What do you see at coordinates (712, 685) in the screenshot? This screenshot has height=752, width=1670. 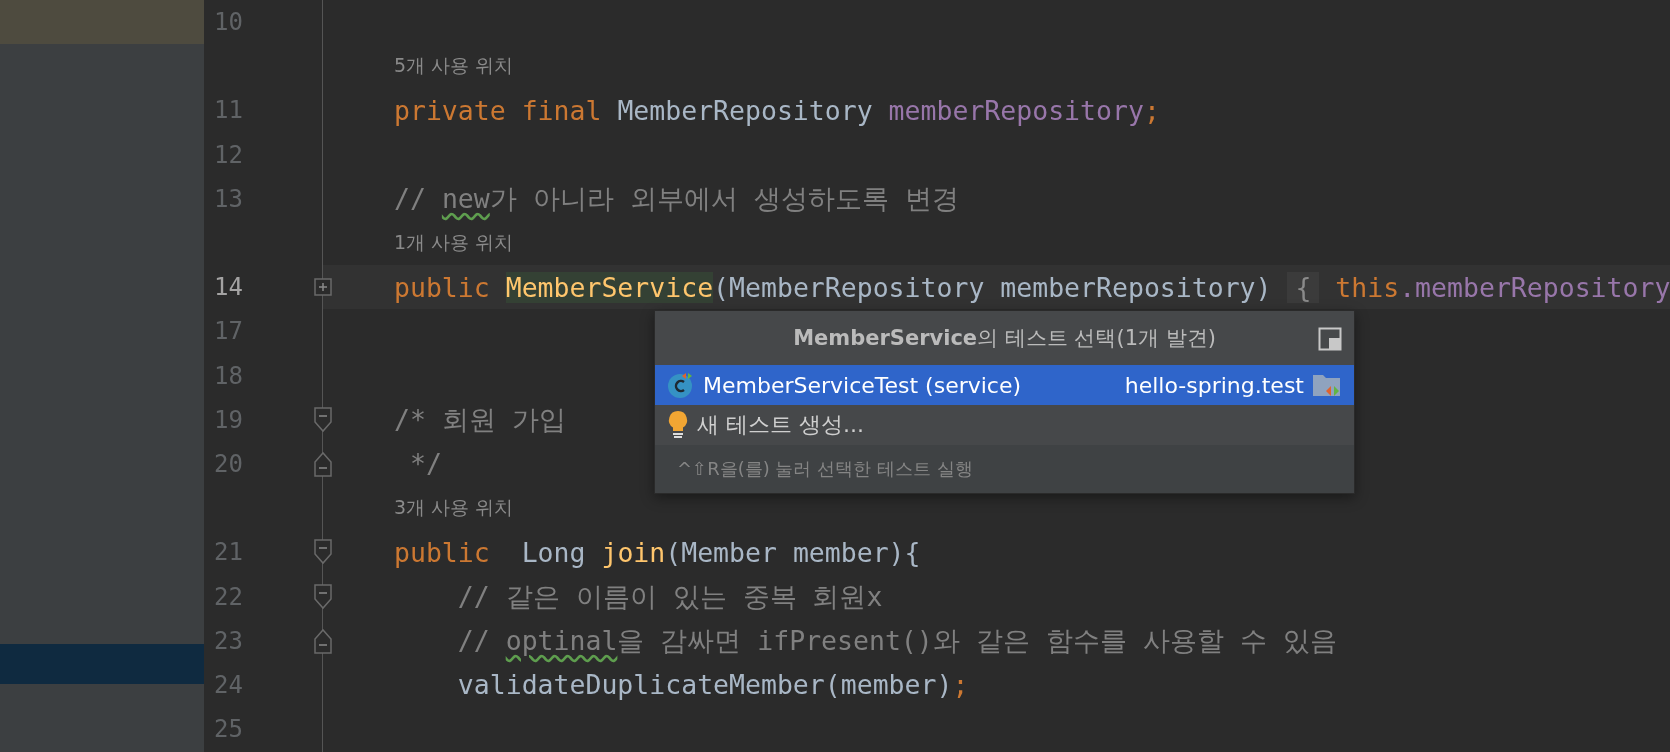 I see `code-line: validateDuplicateMember(member);` at bounding box center [712, 685].